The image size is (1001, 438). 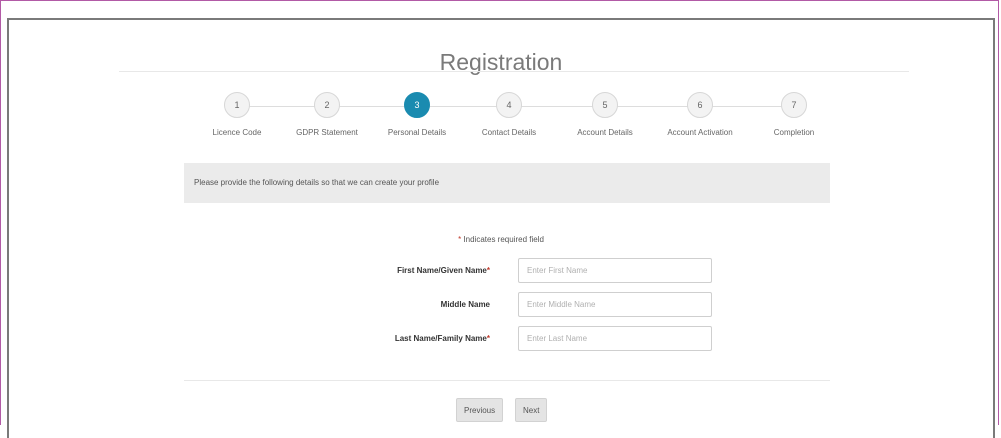 I want to click on last-name-required-star: *, so click(x=488, y=338).